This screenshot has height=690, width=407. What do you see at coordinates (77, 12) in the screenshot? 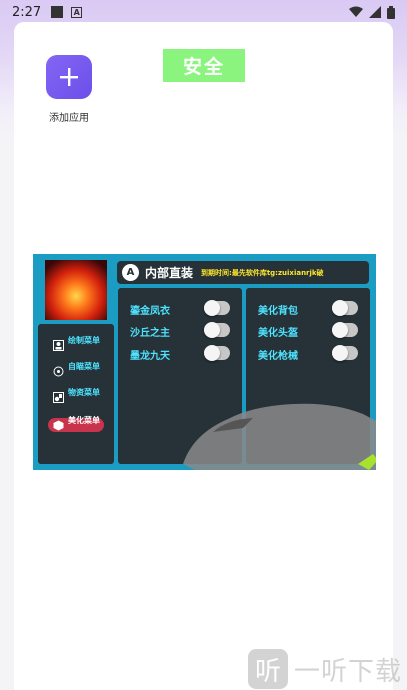
I see `app-notification-icon: A` at bounding box center [77, 12].